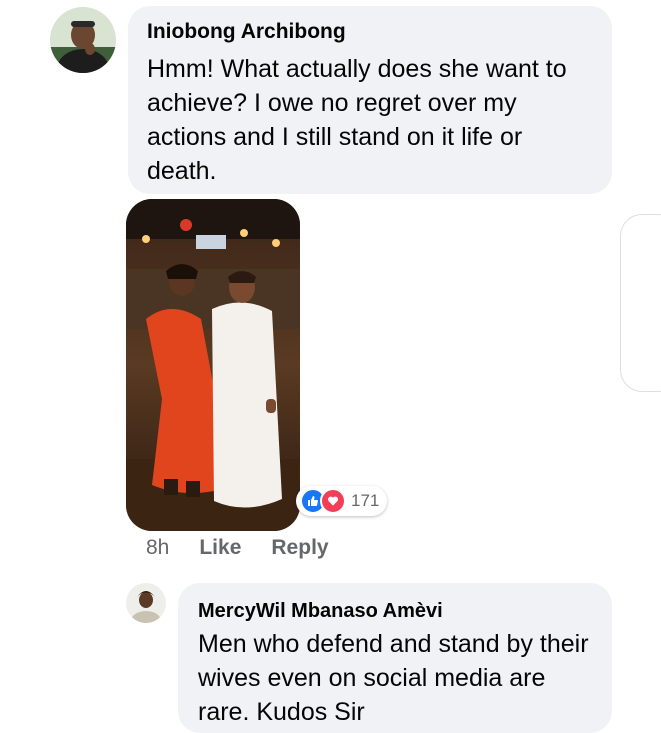  What do you see at coordinates (640, 303) in the screenshot?
I see `adjacent-card-edge` at bounding box center [640, 303].